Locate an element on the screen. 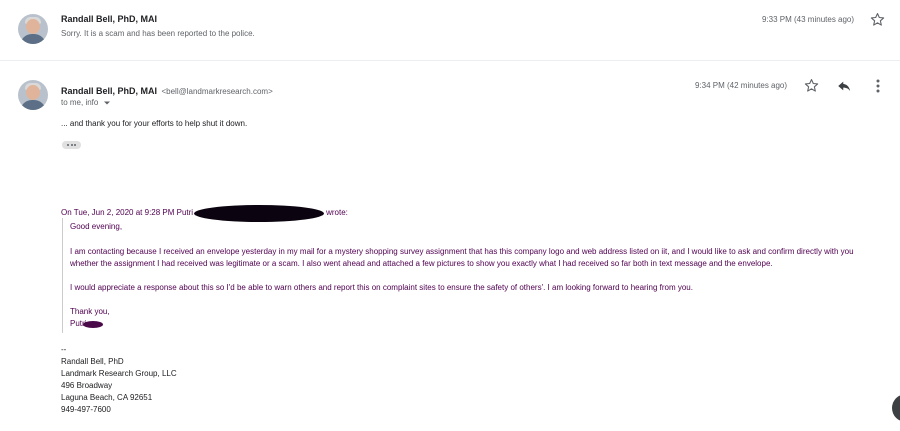  signature-phone: 949-497-7600 is located at coordinates (86, 409).